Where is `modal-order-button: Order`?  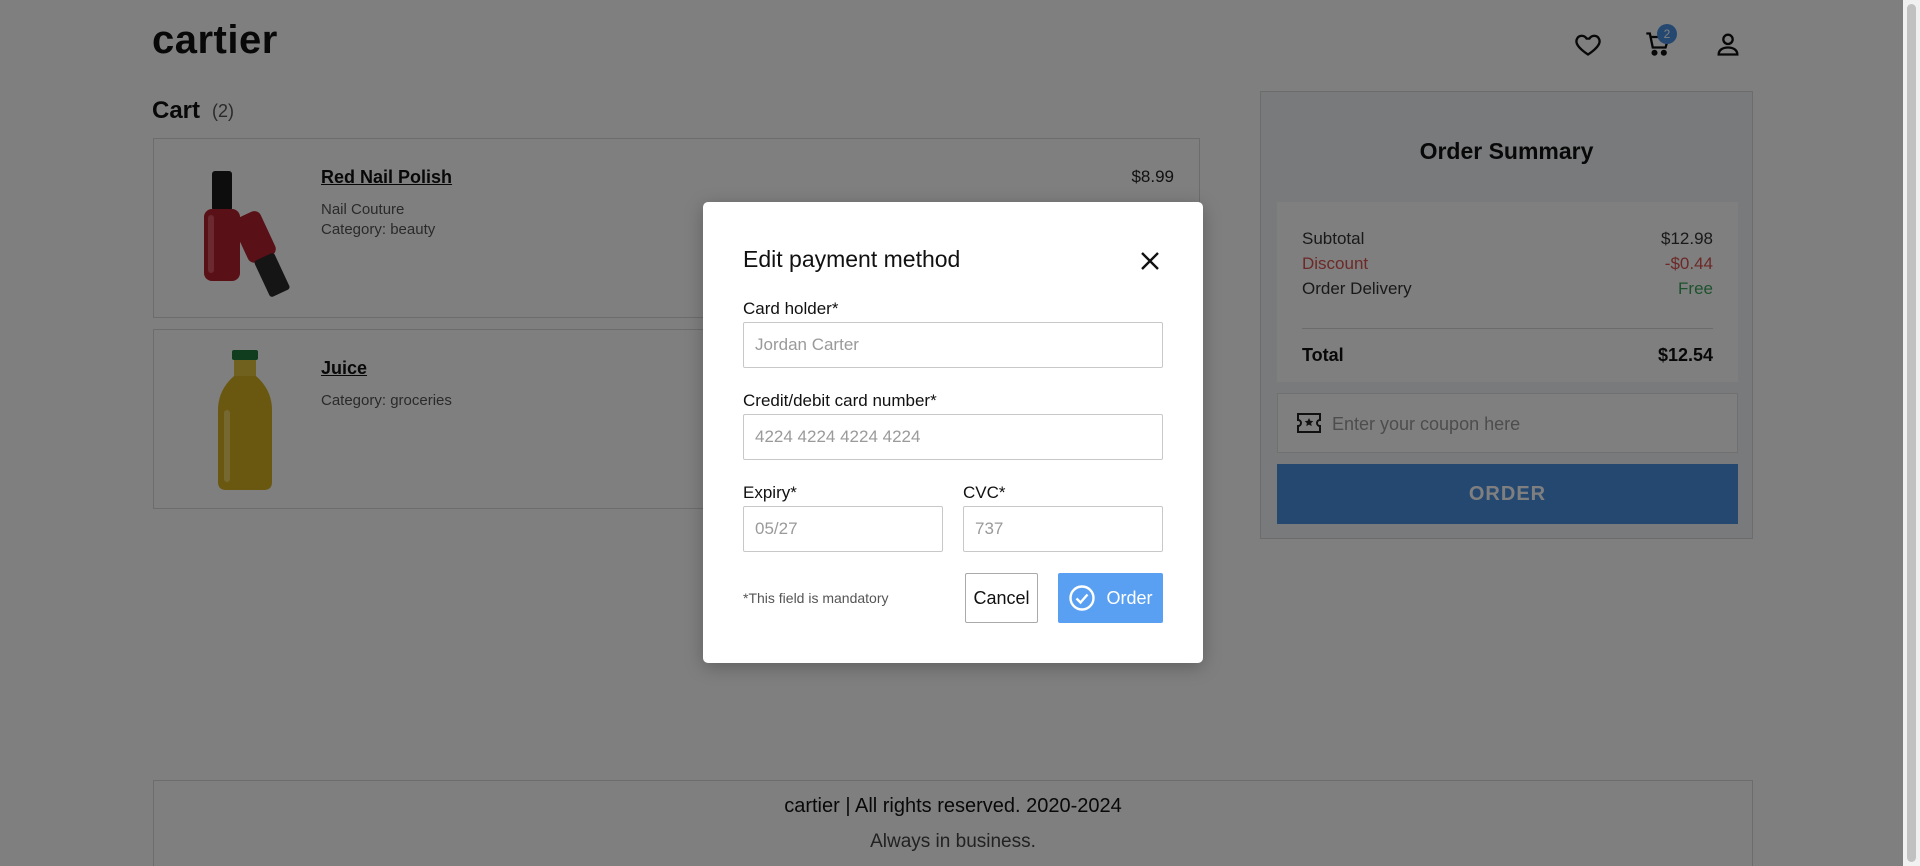 modal-order-button: Order is located at coordinates (1110, 598).